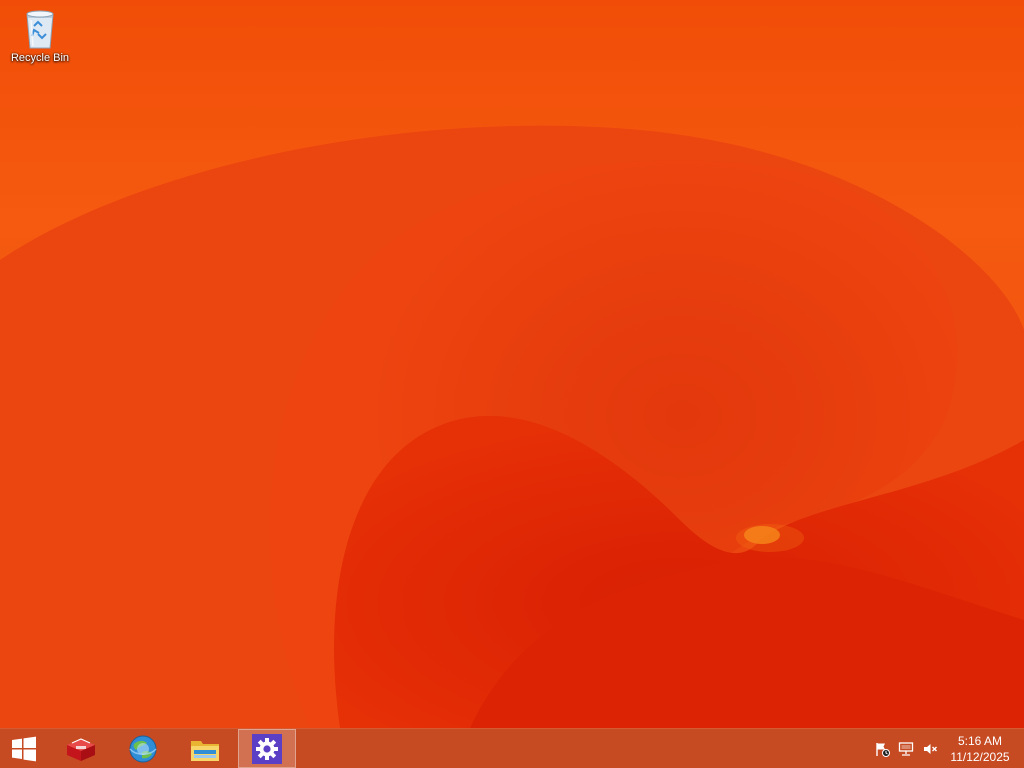 The width and height of the screenshot is (1024, 768). Describe the element at coordinates (980, 749) in the screenshot. I see `taskbar-clock: 5:16 AM 11/12/2025` at that location.